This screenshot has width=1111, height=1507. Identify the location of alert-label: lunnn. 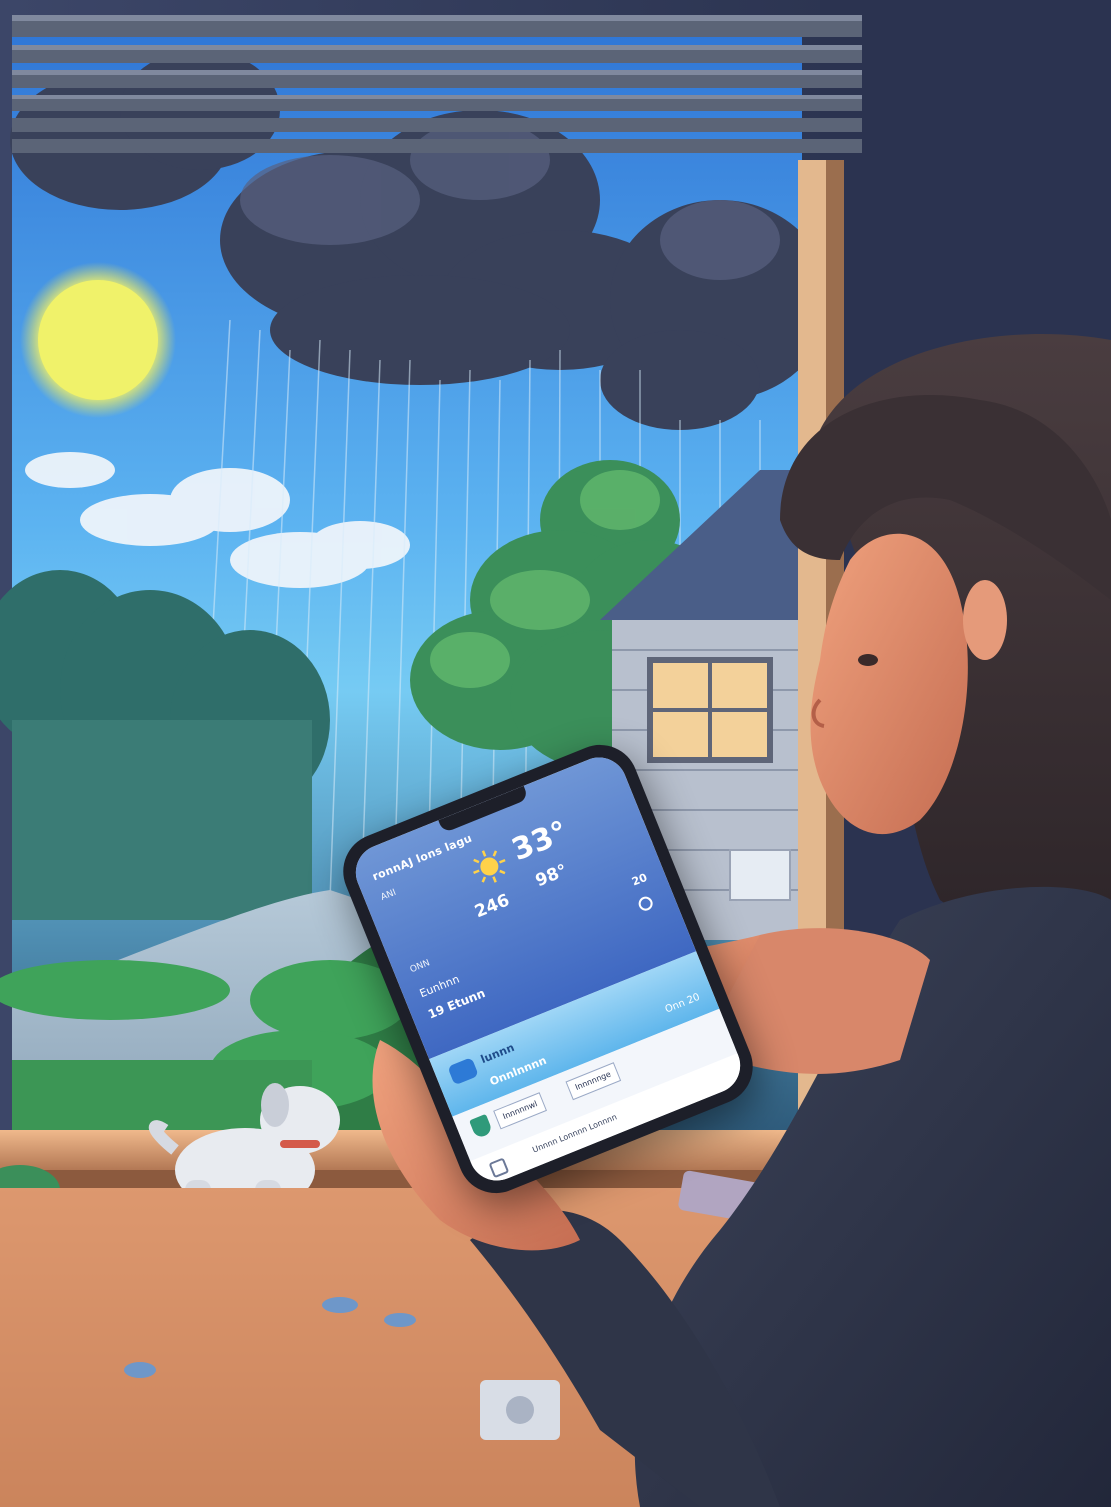
(497, 1053).